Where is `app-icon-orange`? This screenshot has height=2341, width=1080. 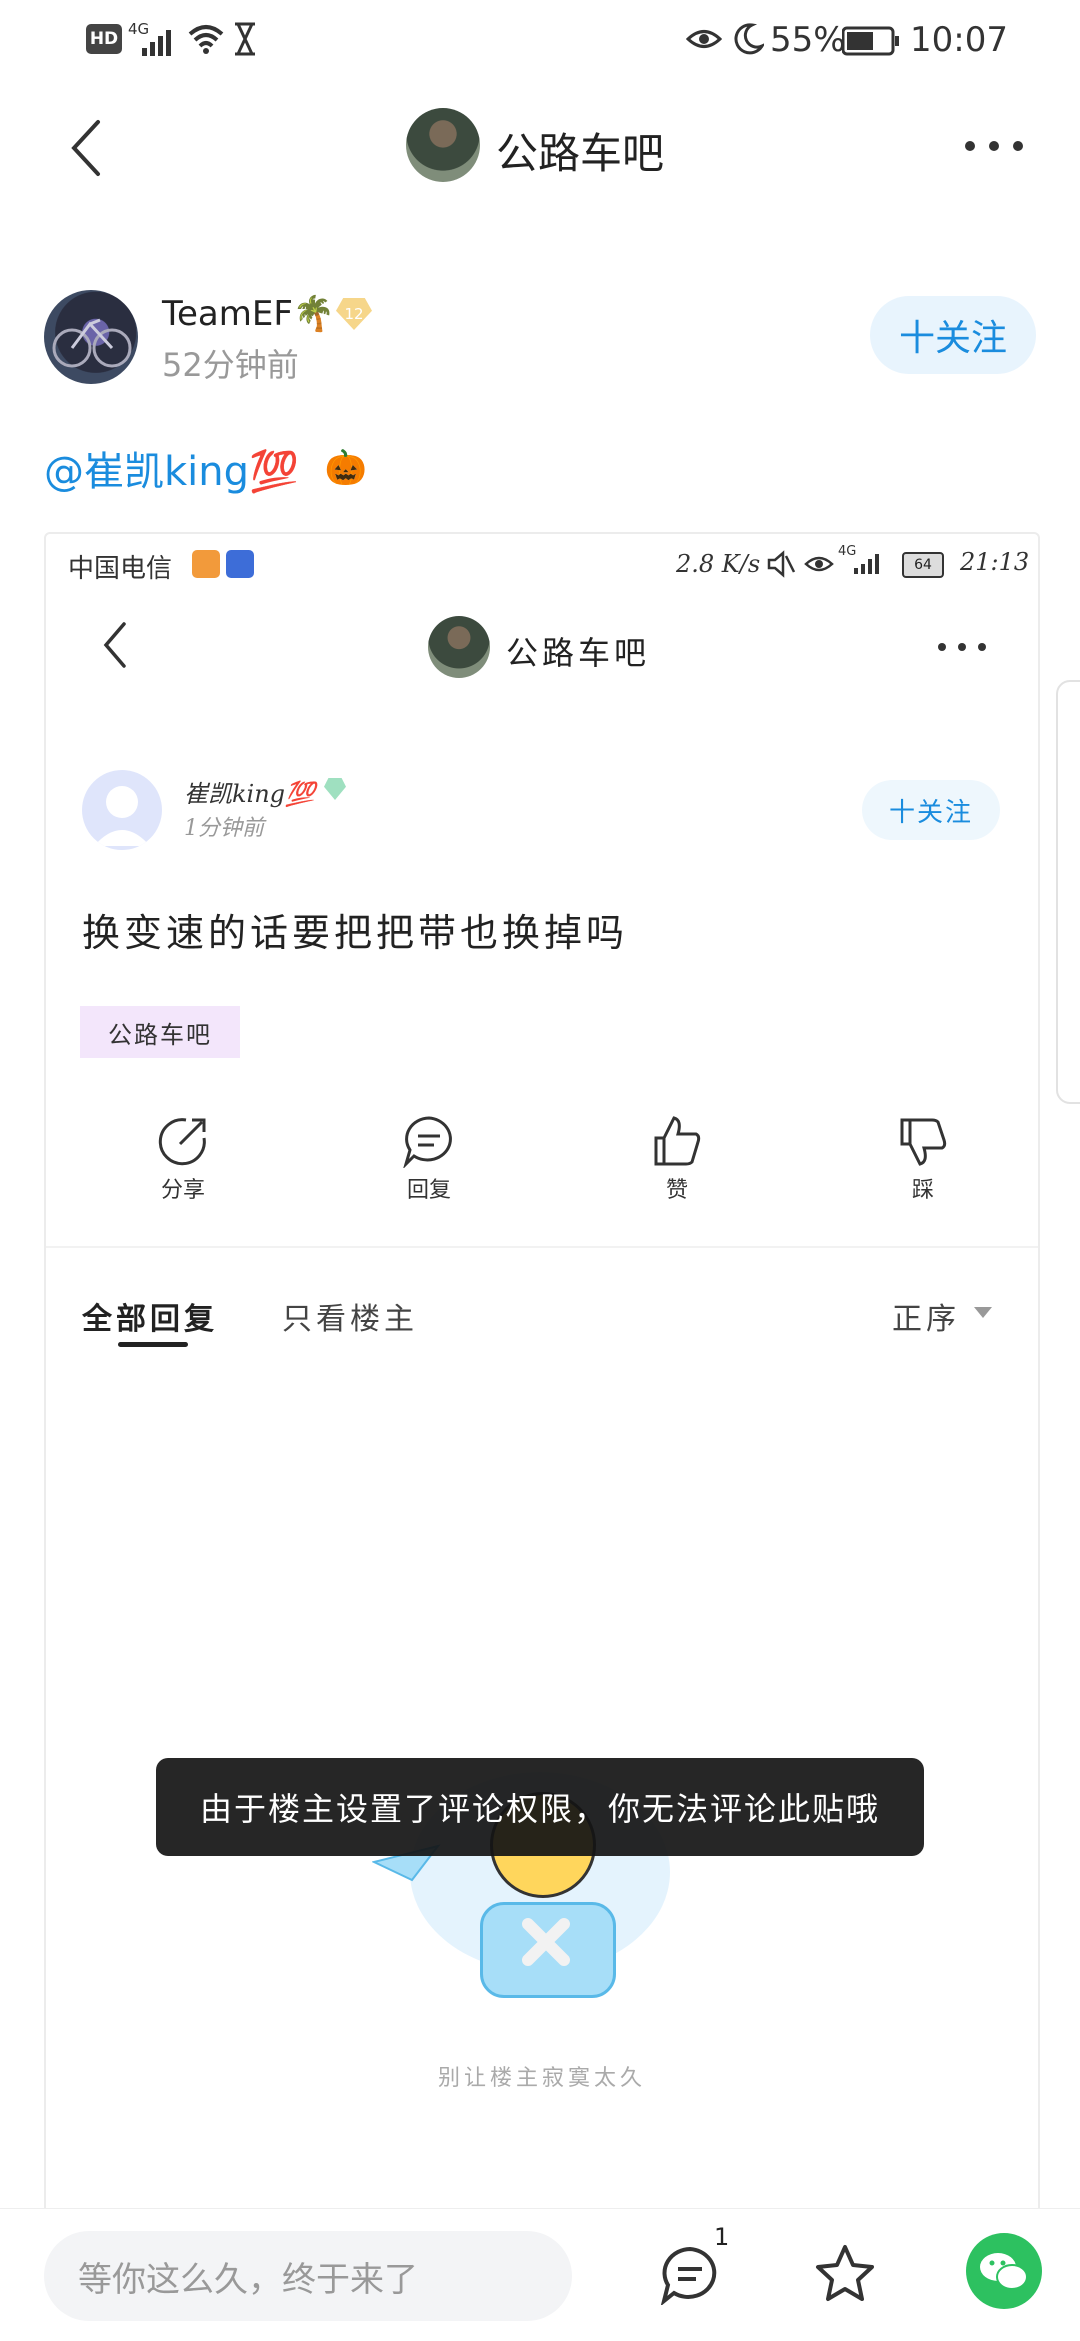
app-icon-orange is located at coordinates (206, 564).